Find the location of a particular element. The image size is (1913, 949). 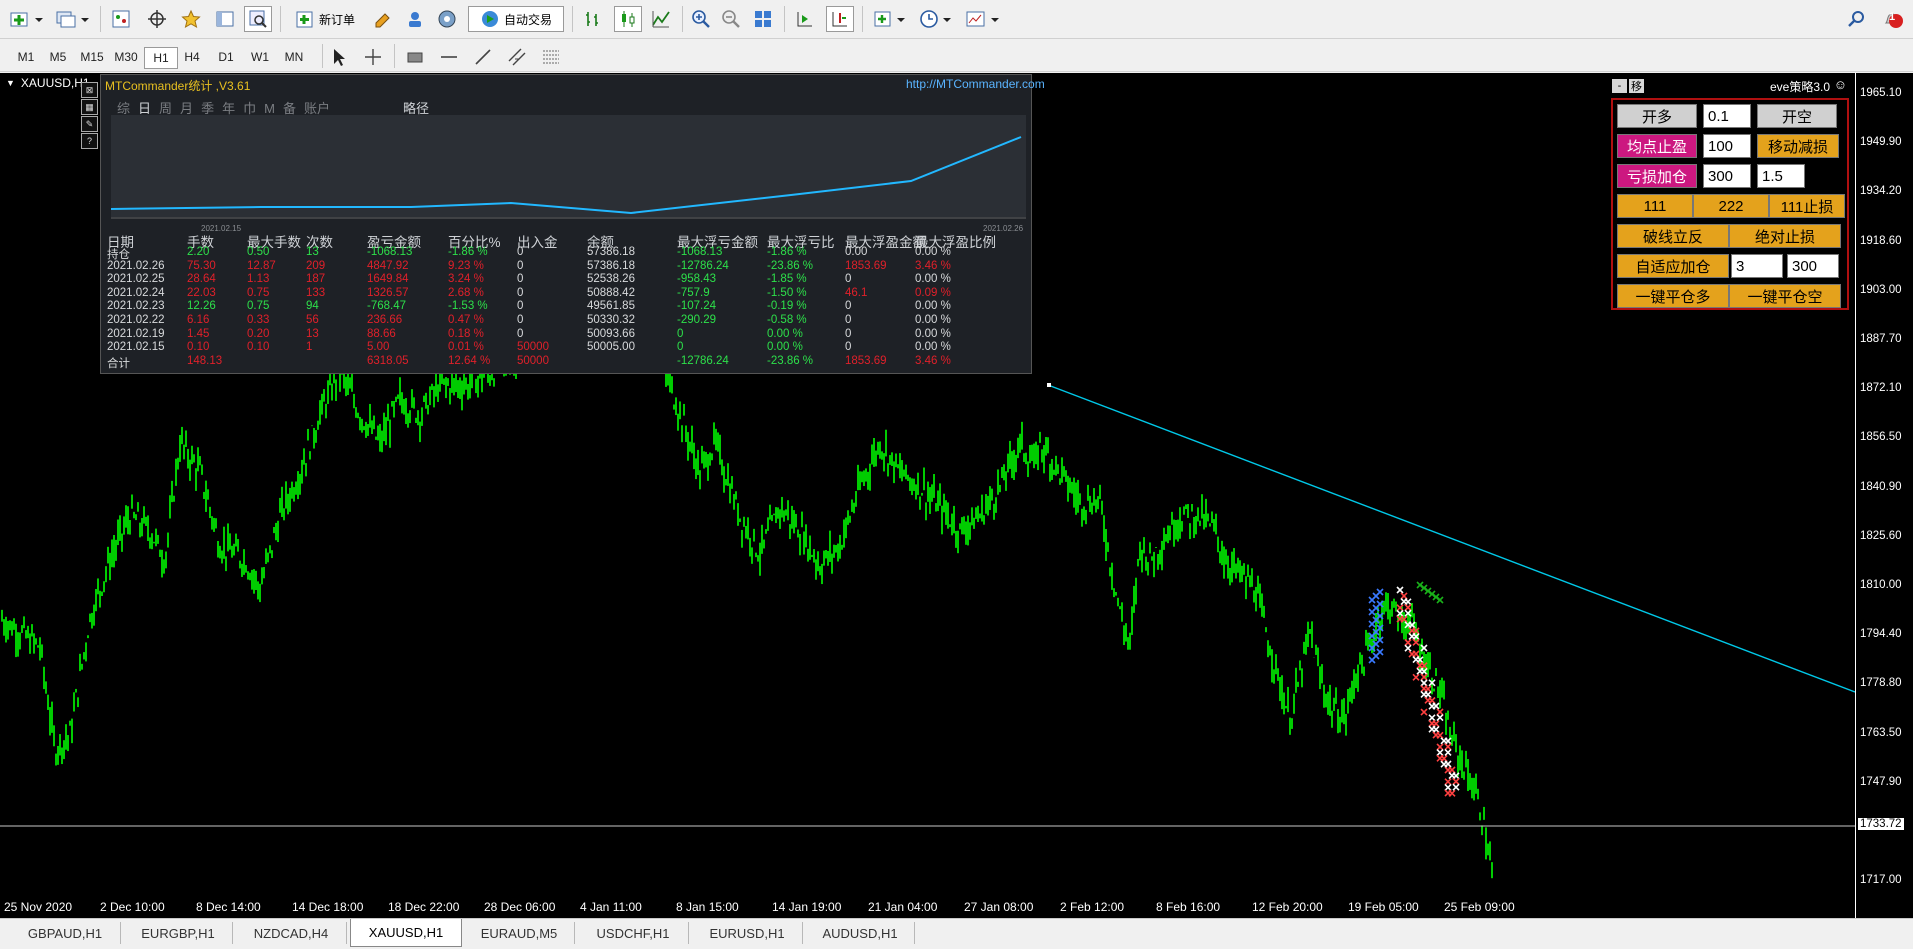

cursor-icon is located at coordinates (339, 57).